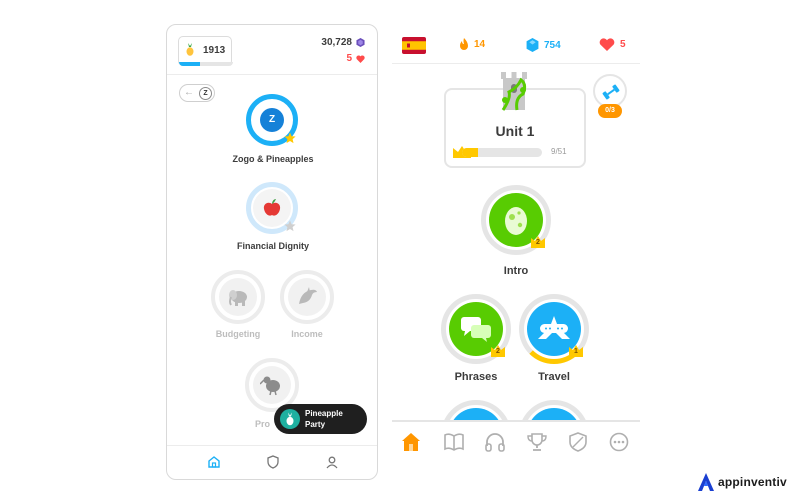  What do you see at coordinates (752, 482) in the screenshot?
I see `brand-name: appinventiv` at bounding box center [752, 482].